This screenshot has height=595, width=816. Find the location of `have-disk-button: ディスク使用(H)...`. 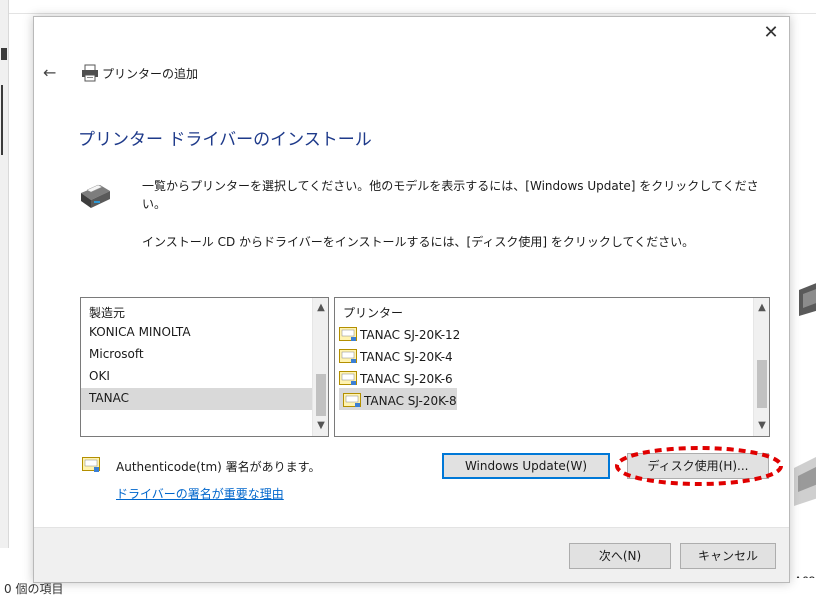

have-disk-button: ディスク使用(H)... is located at coordinates (698, 466).